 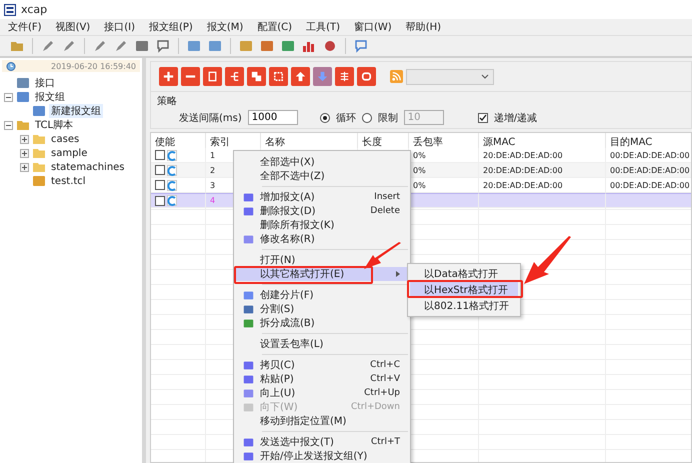 I want to click on menu-item: 报文(M), so click(x=225, y=27).